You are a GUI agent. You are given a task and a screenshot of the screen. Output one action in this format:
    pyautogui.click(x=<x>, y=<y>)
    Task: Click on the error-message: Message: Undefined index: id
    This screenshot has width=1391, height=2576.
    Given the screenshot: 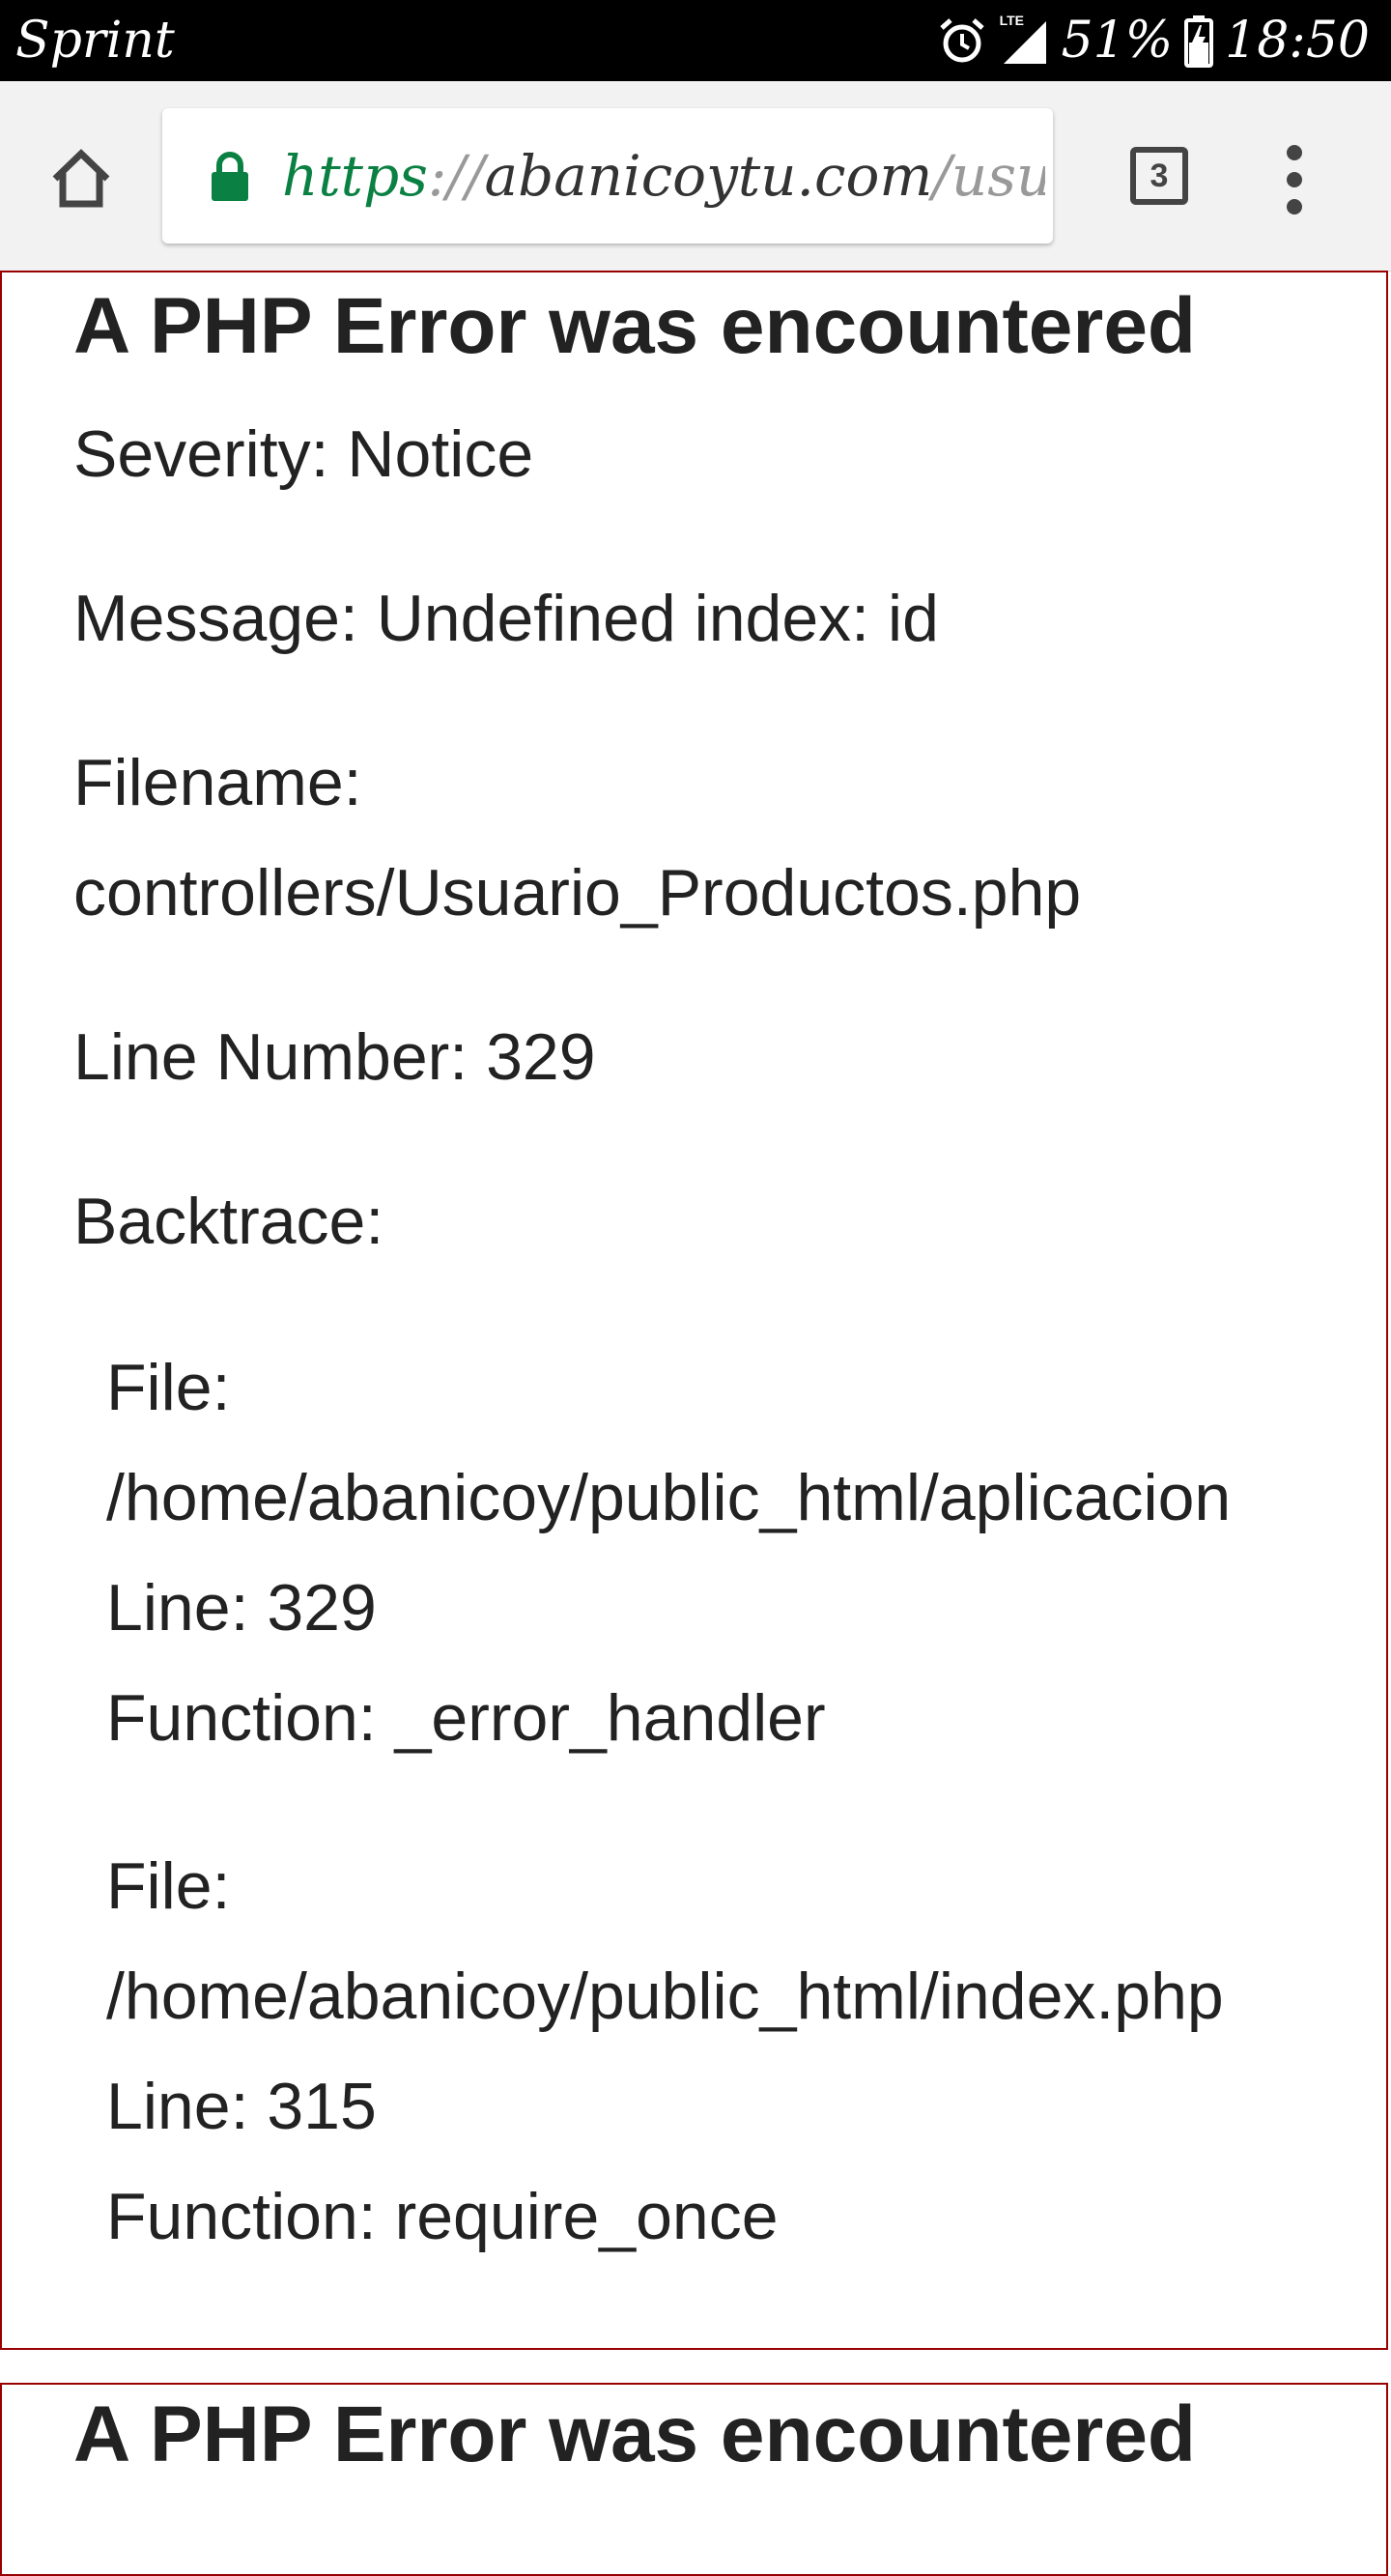 What is the action you would take?
    pyautogui.click(x=506, y=619)
    